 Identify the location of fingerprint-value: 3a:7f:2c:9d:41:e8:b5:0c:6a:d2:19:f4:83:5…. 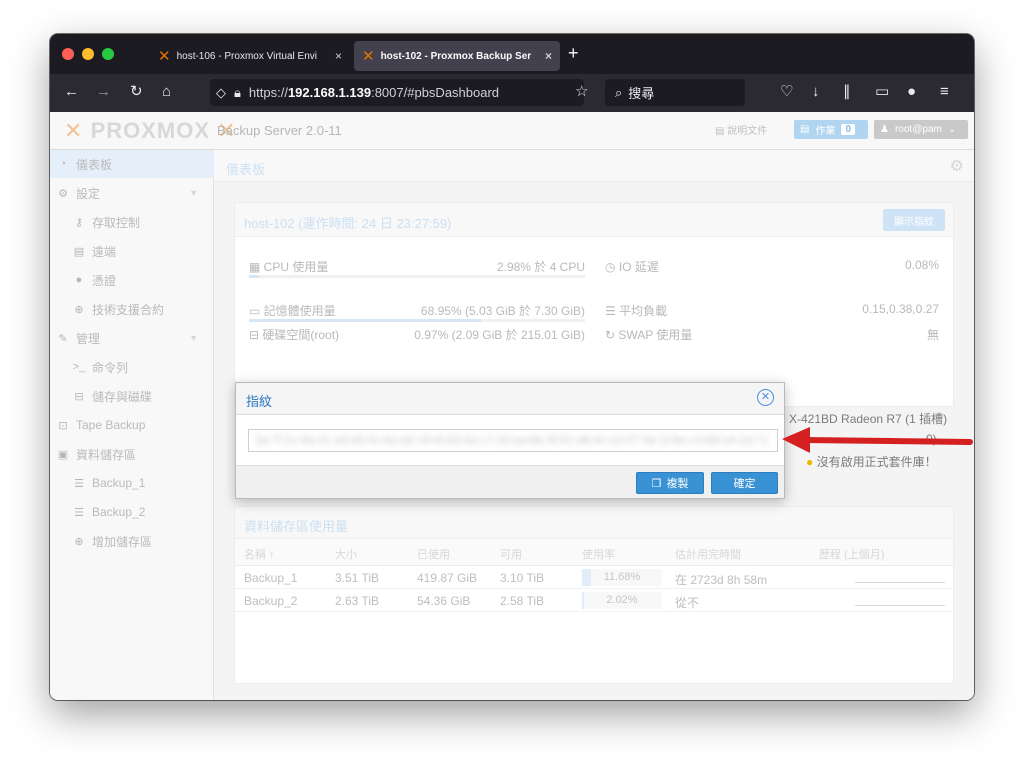
(512, 440).